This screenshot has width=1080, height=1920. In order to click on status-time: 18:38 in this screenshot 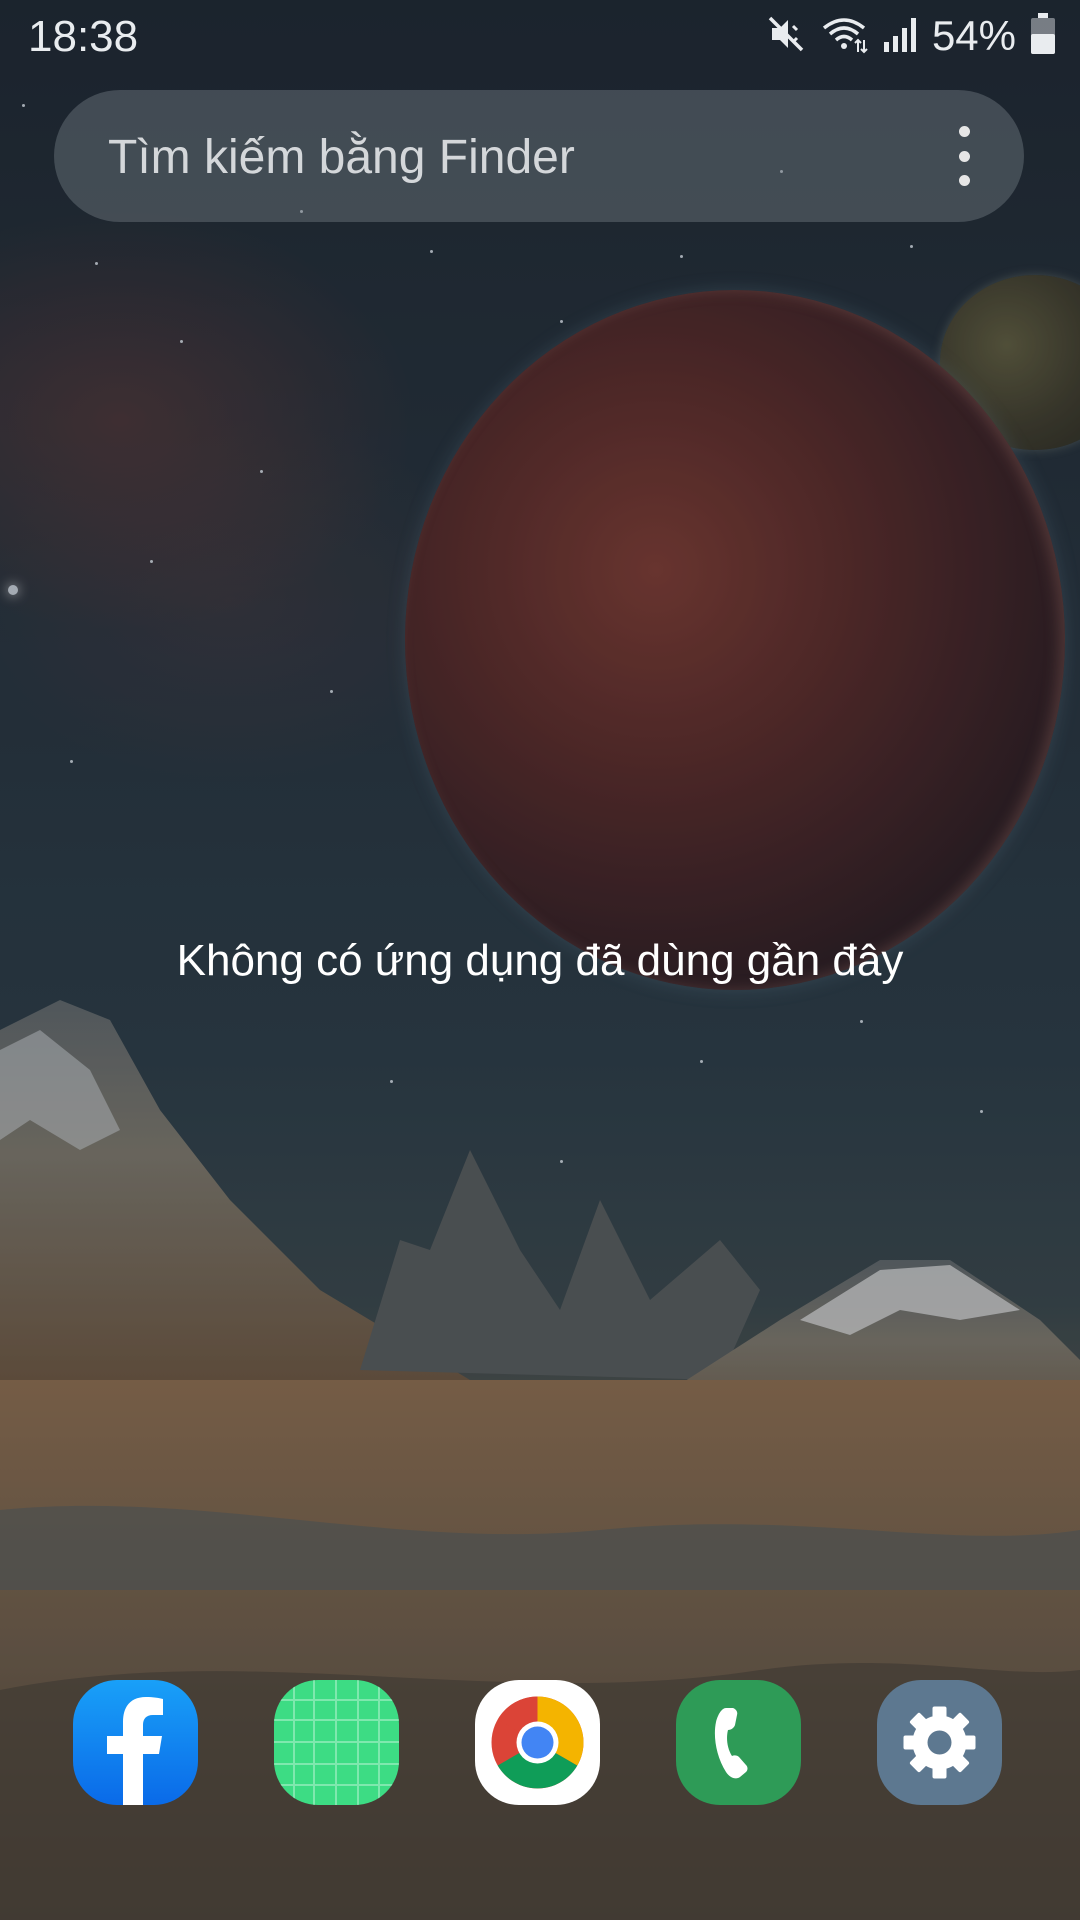, I will do `click(83, 36)`.